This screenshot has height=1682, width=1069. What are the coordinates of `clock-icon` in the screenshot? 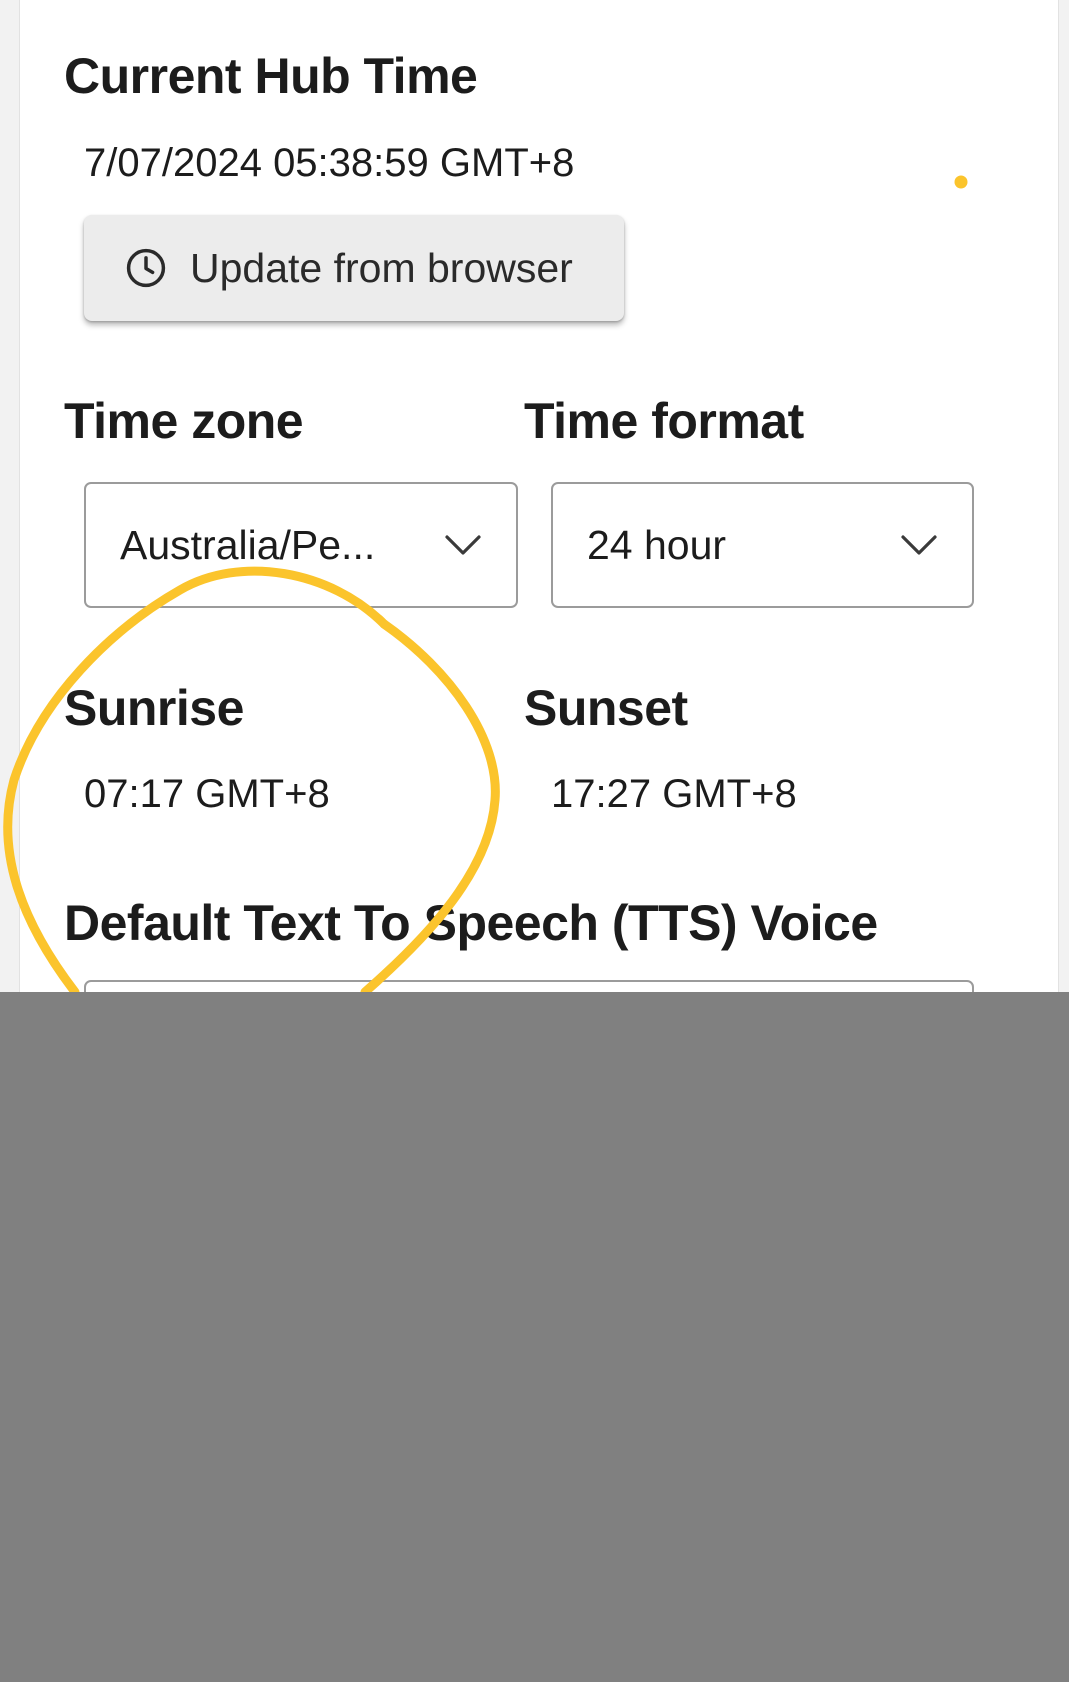 It's located at (157, 268).